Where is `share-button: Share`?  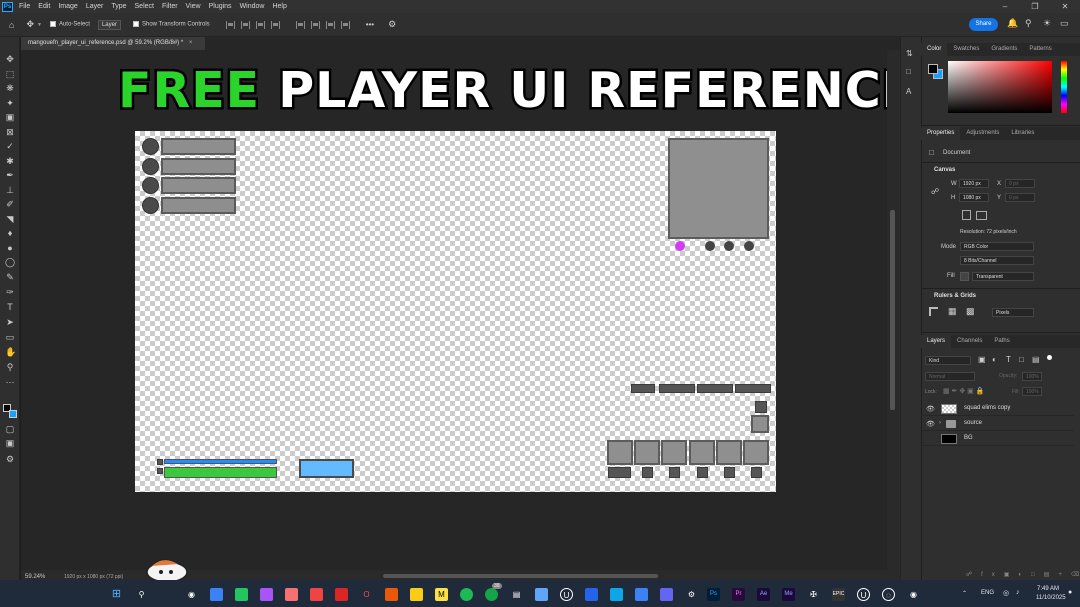
share-button: Share is located at coordinates (983, 24).